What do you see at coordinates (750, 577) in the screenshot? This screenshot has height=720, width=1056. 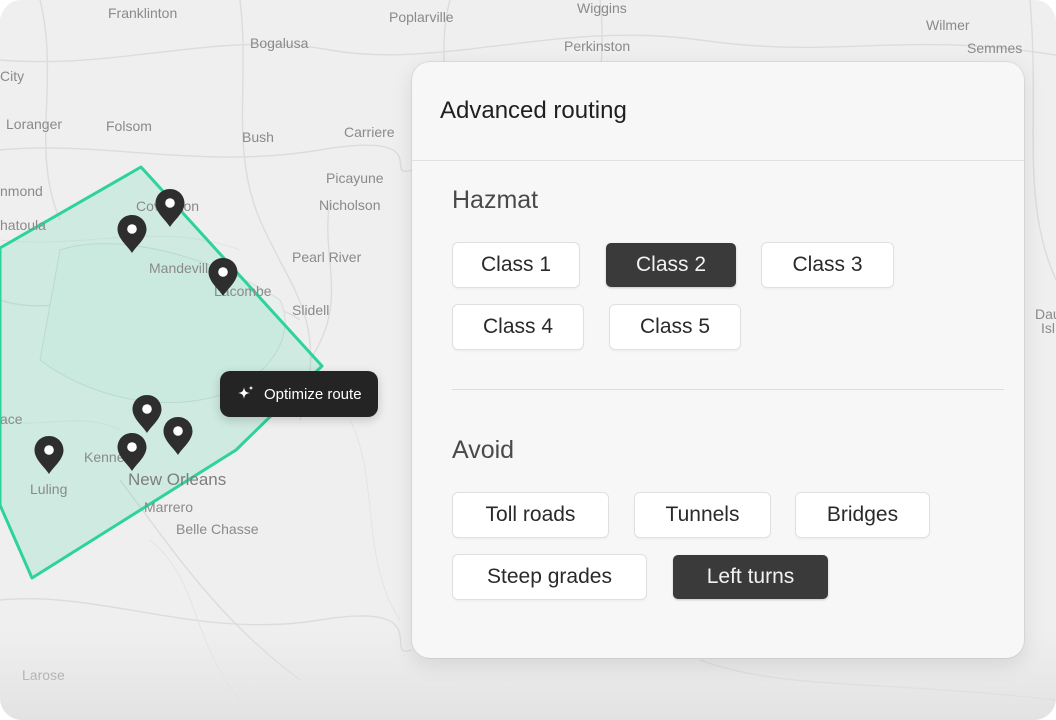 I see `avoid-chip-left-turns: Left turns` at bounding box center [750, 577].